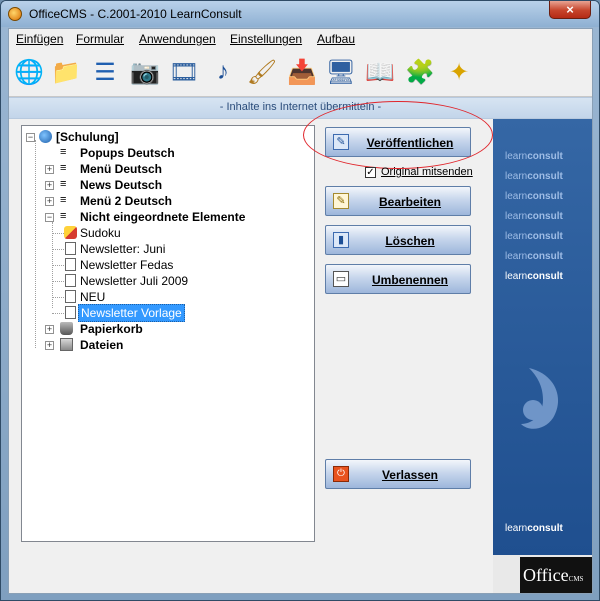  What do you see at coordinates (370, 172) in the screenshot?
I see `original-send-checkbox: ✓` at bounding box center [370, 172].